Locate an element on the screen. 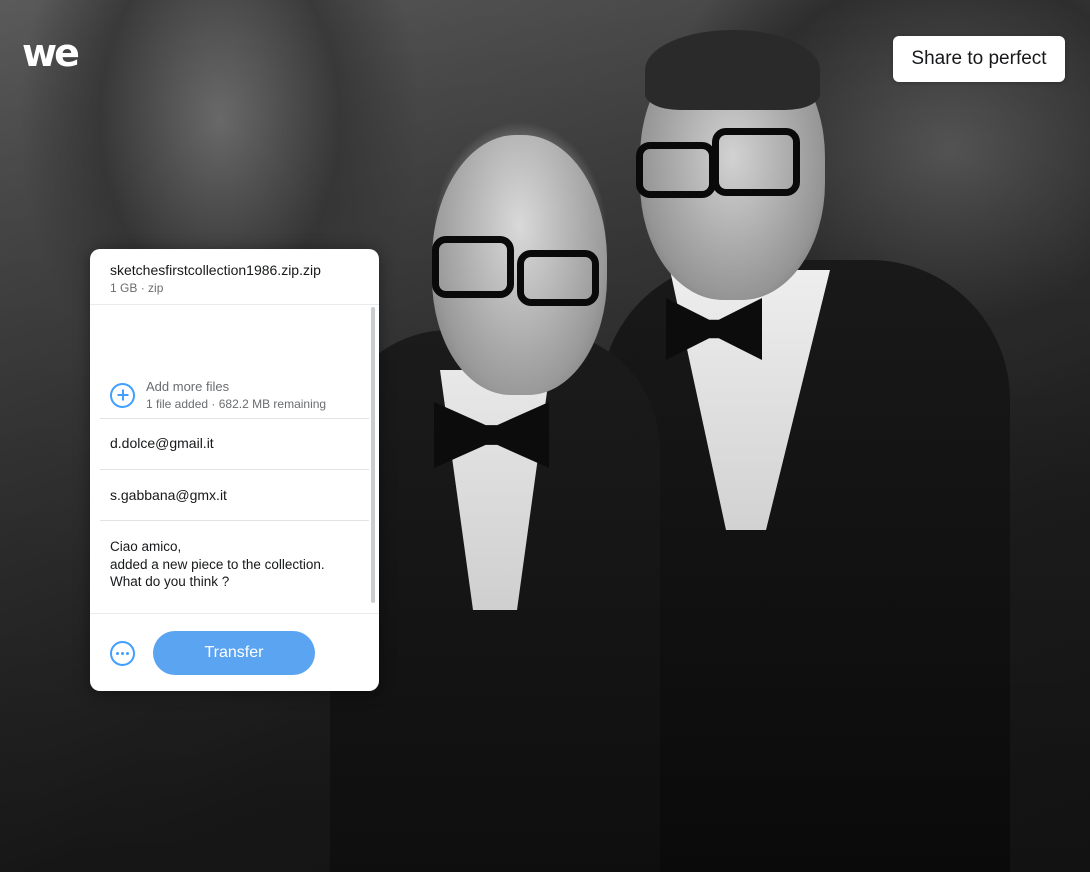  background-glasses-left is located at coordinates (473, 267).